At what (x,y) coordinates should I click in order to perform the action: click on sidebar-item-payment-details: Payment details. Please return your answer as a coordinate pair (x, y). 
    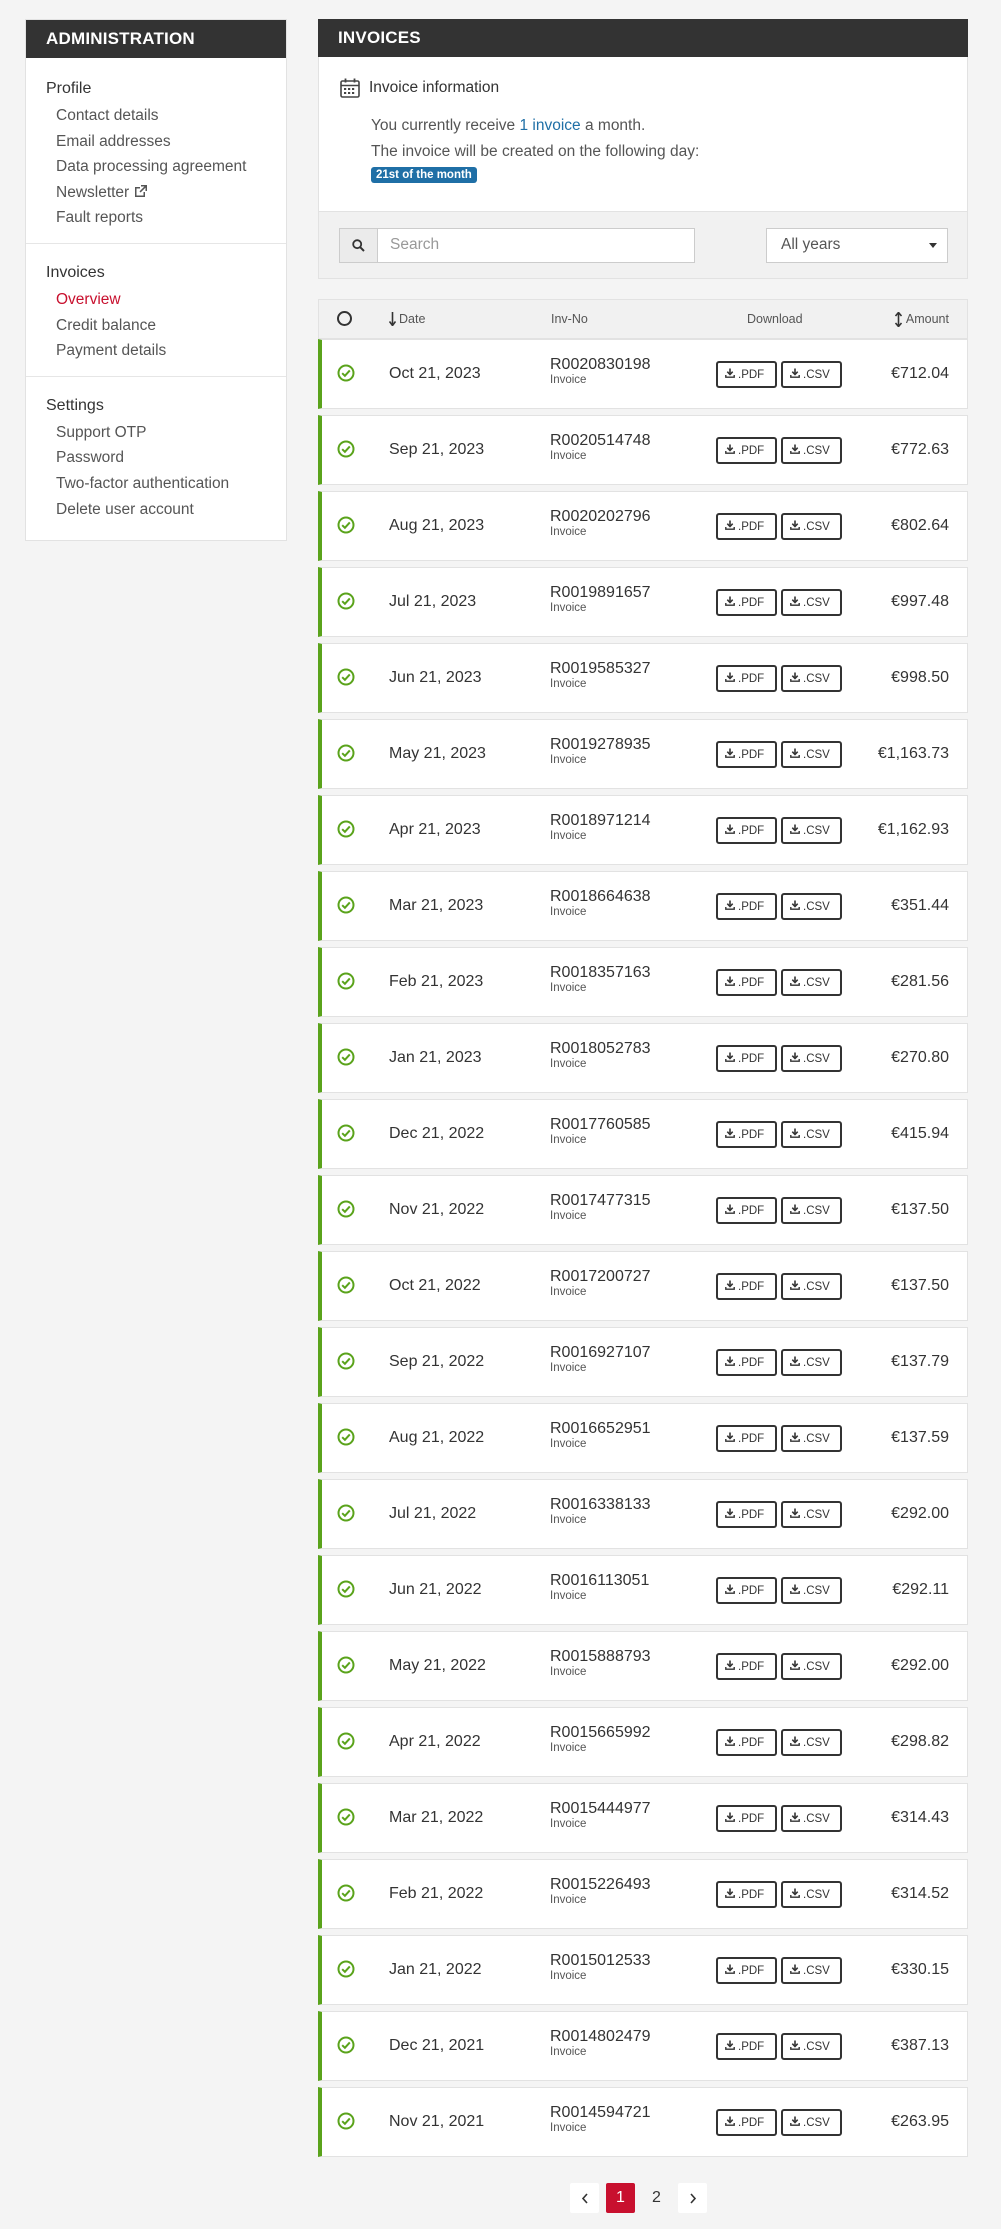
    Looking at the image, I should click on (166, 351).